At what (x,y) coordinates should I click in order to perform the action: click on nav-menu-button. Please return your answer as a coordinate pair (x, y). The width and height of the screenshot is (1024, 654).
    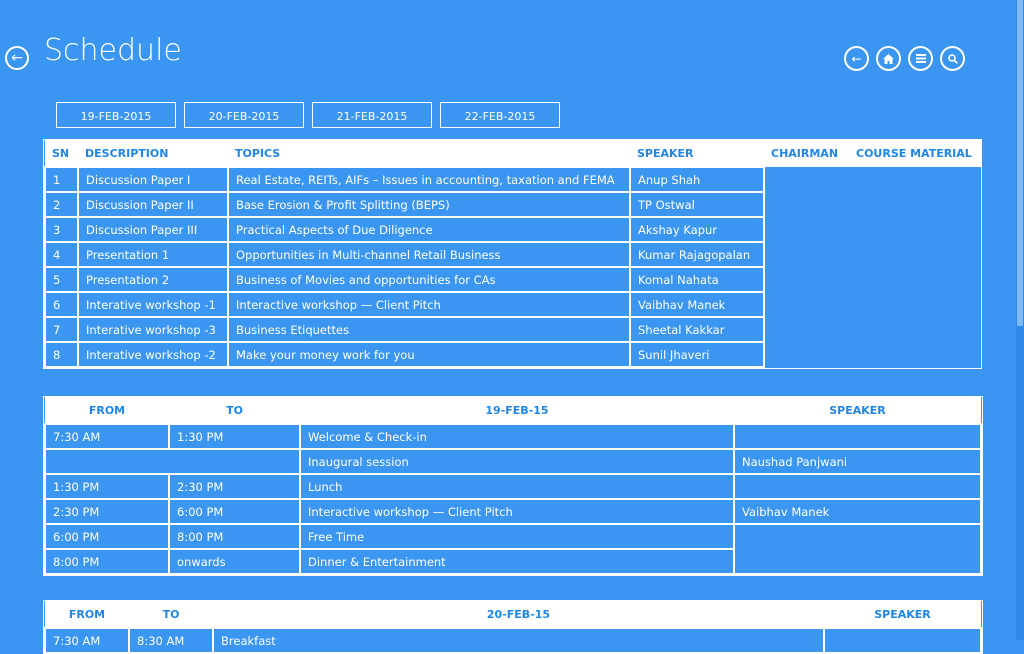
    Looking at the image, I should click on (920, 58).